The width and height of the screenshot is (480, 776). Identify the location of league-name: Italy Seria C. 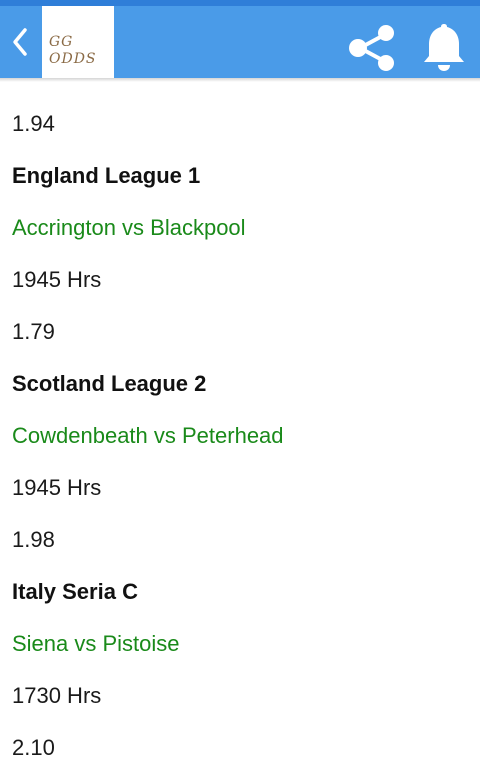
(75, 591).